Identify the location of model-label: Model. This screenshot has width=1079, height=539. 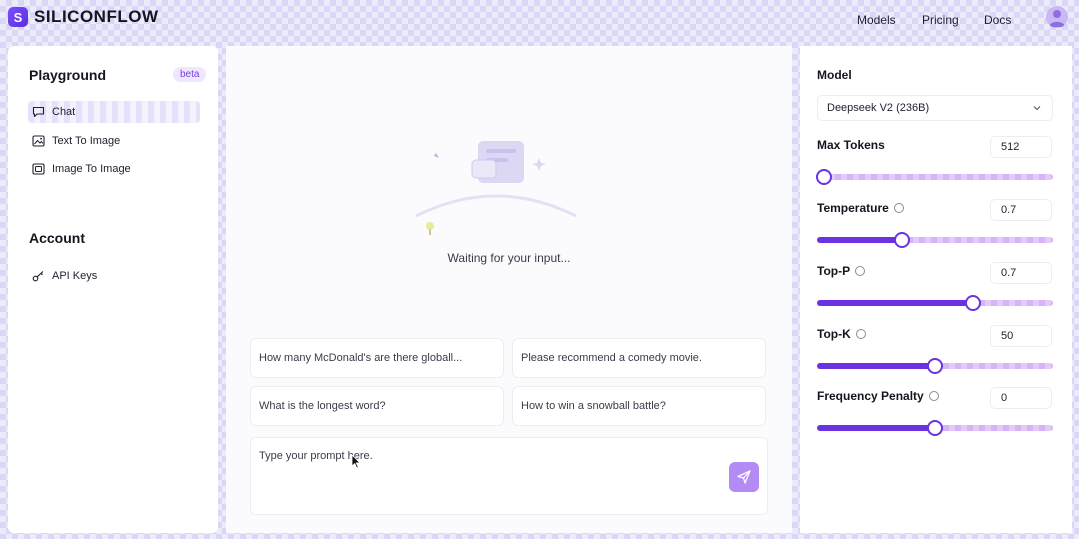
(834, 75).